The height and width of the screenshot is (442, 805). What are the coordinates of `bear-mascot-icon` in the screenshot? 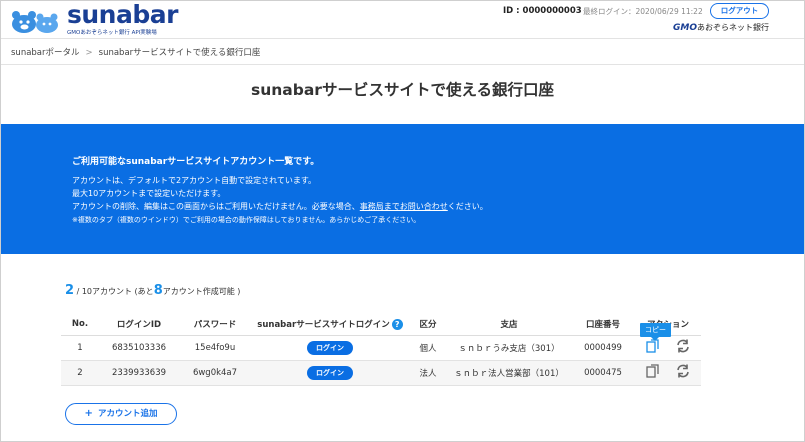 It's located at (35, 22).